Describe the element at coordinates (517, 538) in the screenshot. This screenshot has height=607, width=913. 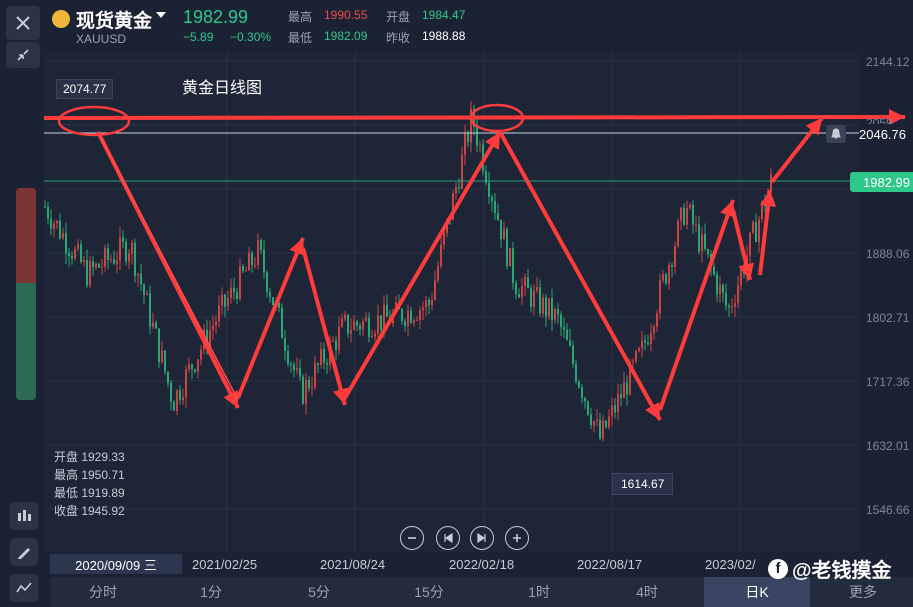
I see `zoom-in-button` at that location.